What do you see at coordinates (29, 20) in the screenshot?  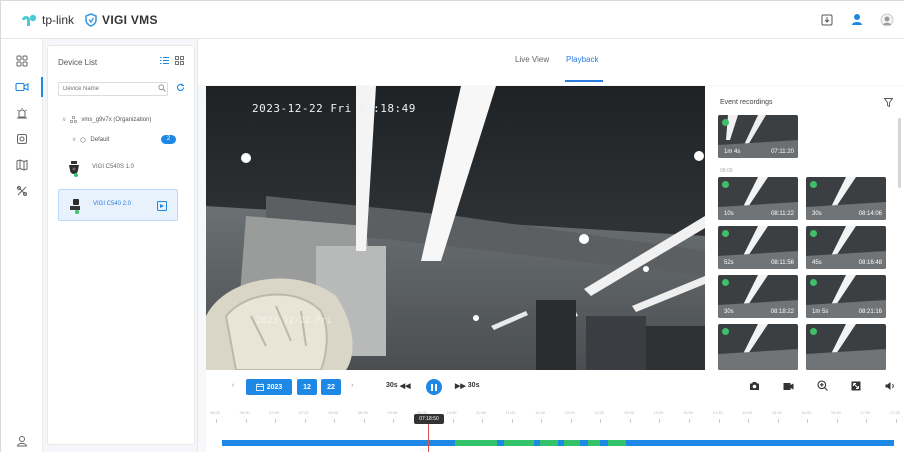 I see `tplink-logo-icon` at bounding box center [29, 20].